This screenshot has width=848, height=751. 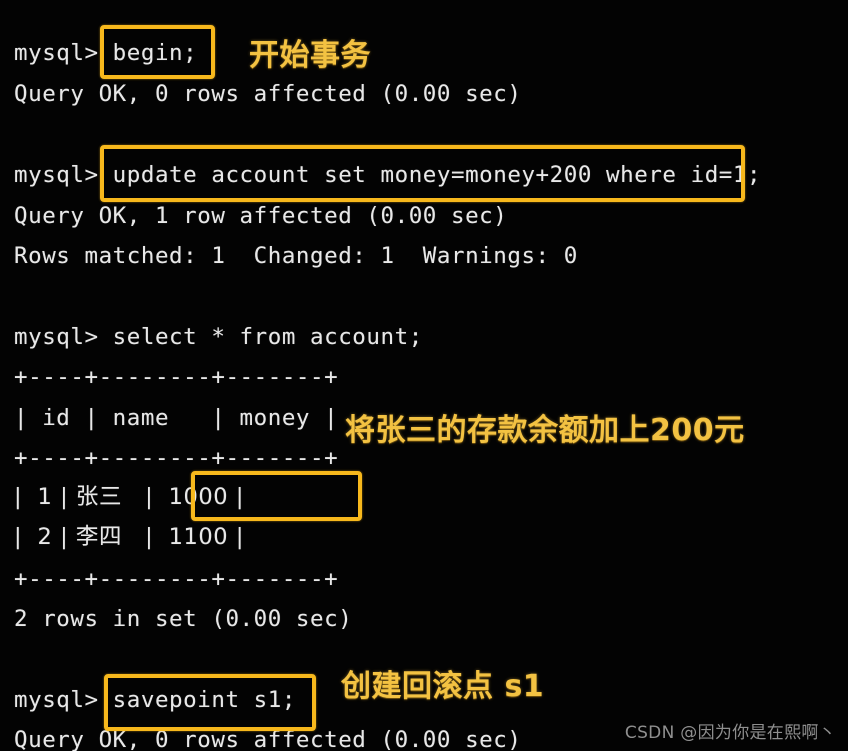 I want to click on table-row: | 2 | 李四 | 1100 |, so click(x=129, y=537).